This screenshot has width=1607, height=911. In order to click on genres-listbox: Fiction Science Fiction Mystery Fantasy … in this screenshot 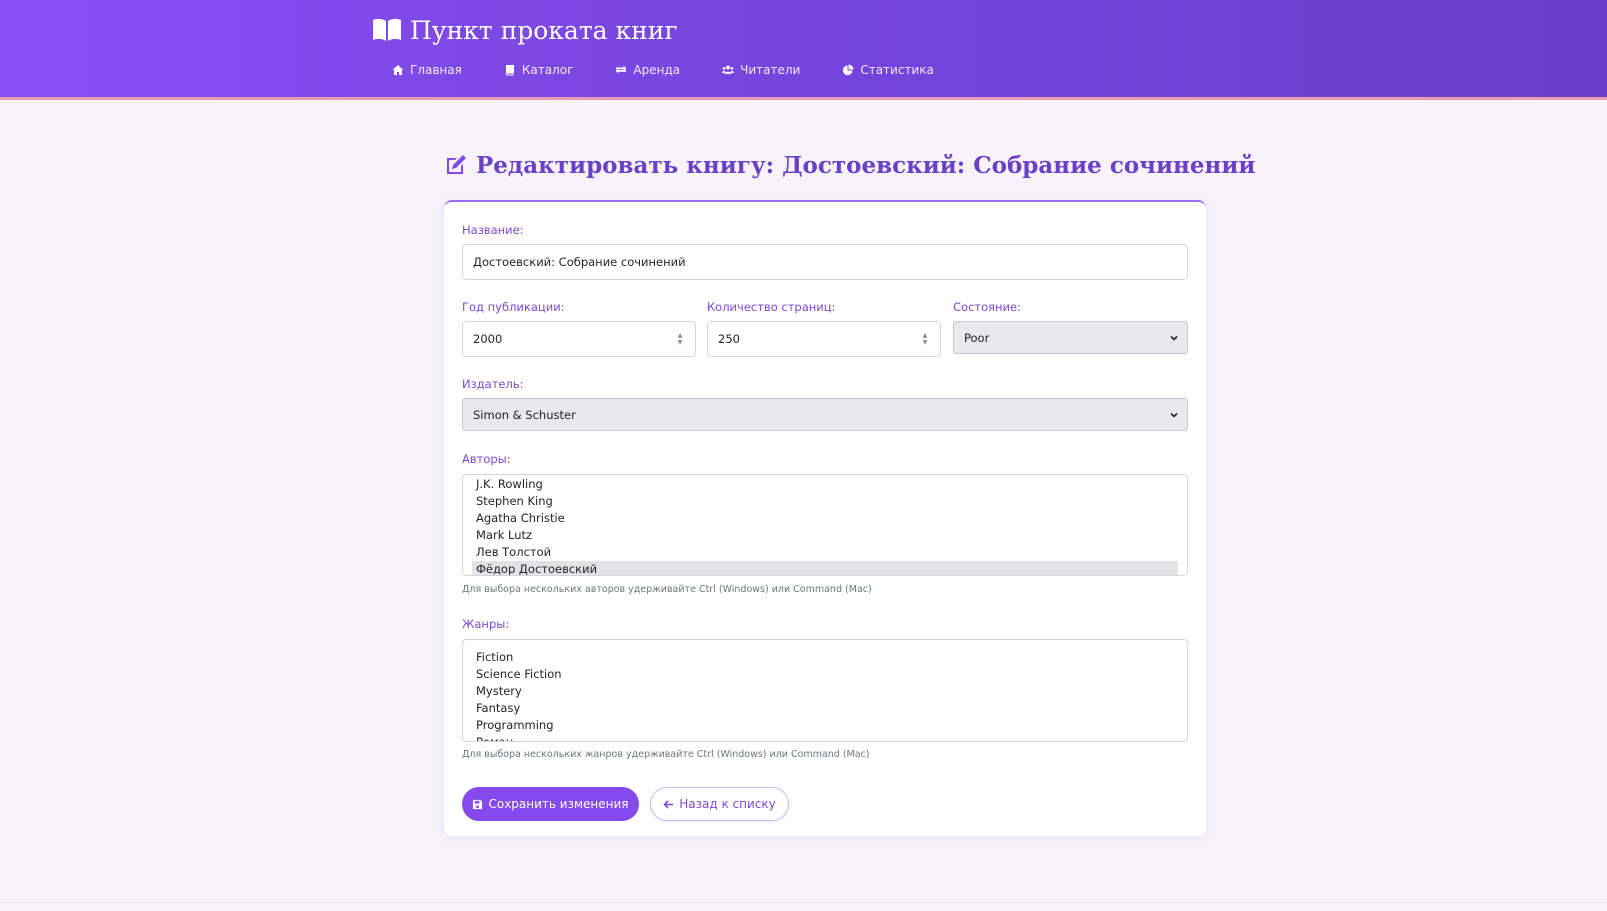, I will do `click(825, 690)`.